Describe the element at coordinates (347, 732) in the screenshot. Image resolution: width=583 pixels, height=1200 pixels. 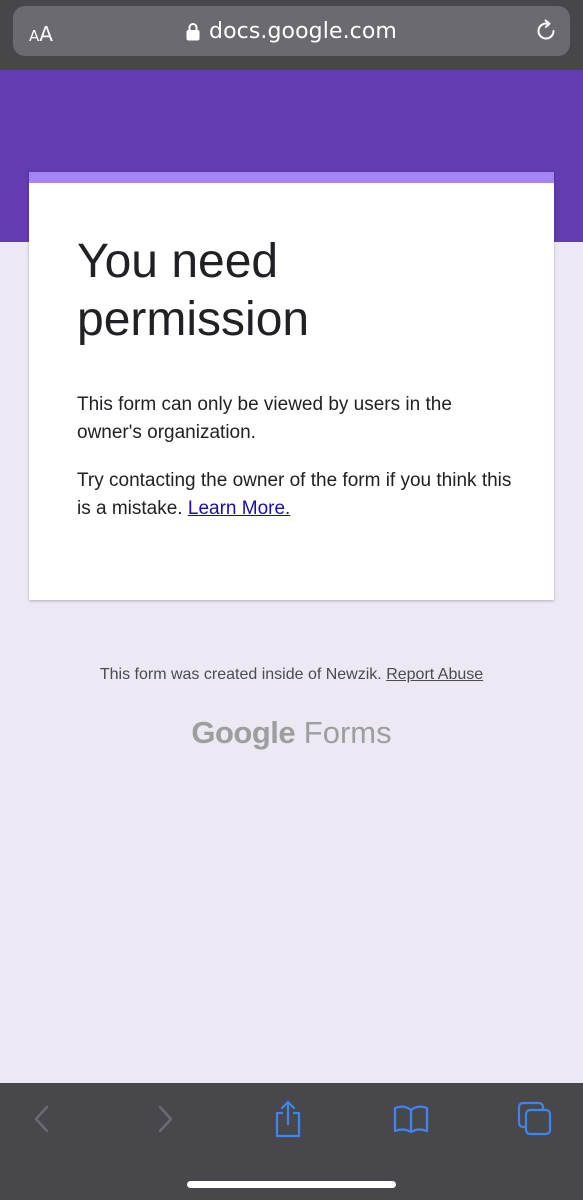
I see `brand-forms-text: Forms` at that location.